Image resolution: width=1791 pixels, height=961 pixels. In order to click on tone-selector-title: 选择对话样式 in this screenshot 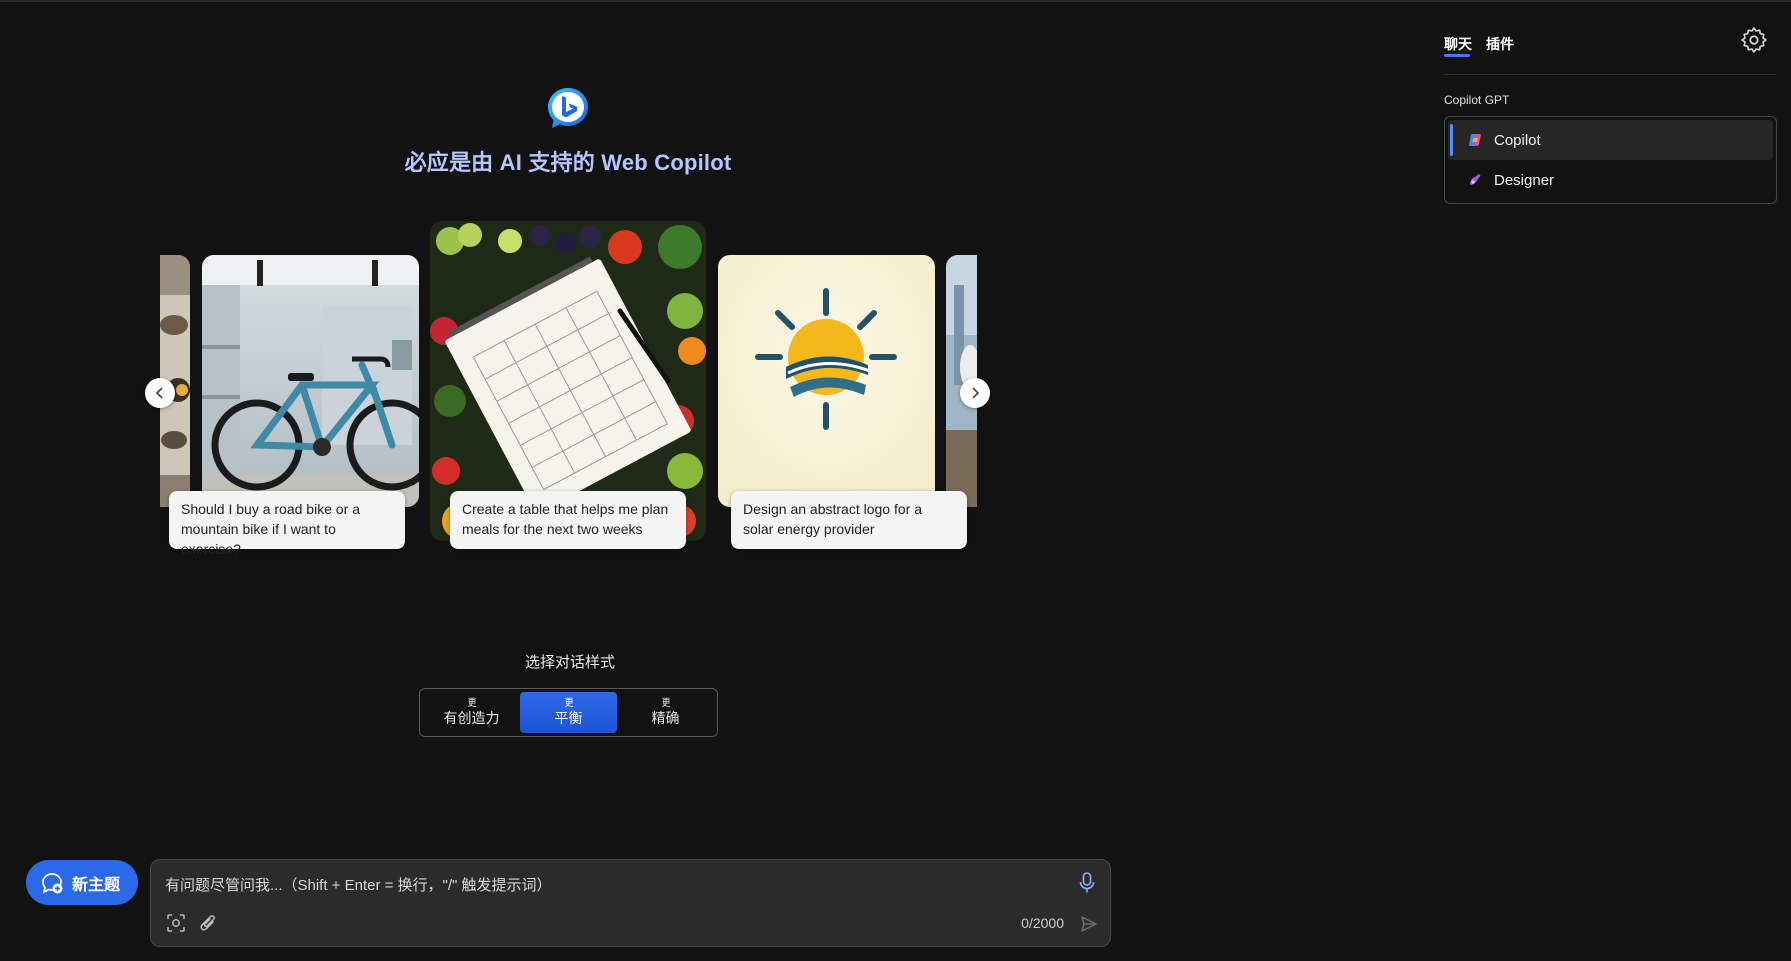, I will do `click(569, 662)`.